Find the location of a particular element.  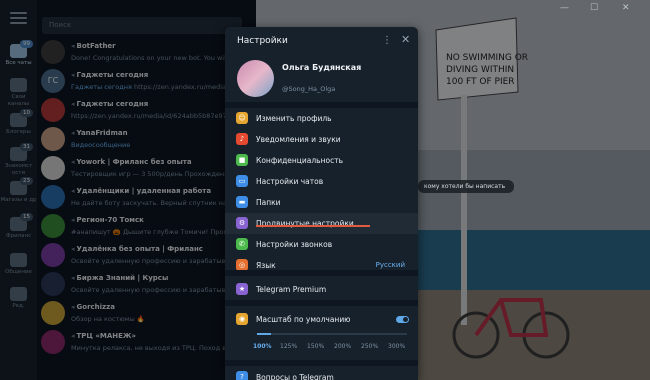

scale-slider-fill is located at coordinates (264, 334).